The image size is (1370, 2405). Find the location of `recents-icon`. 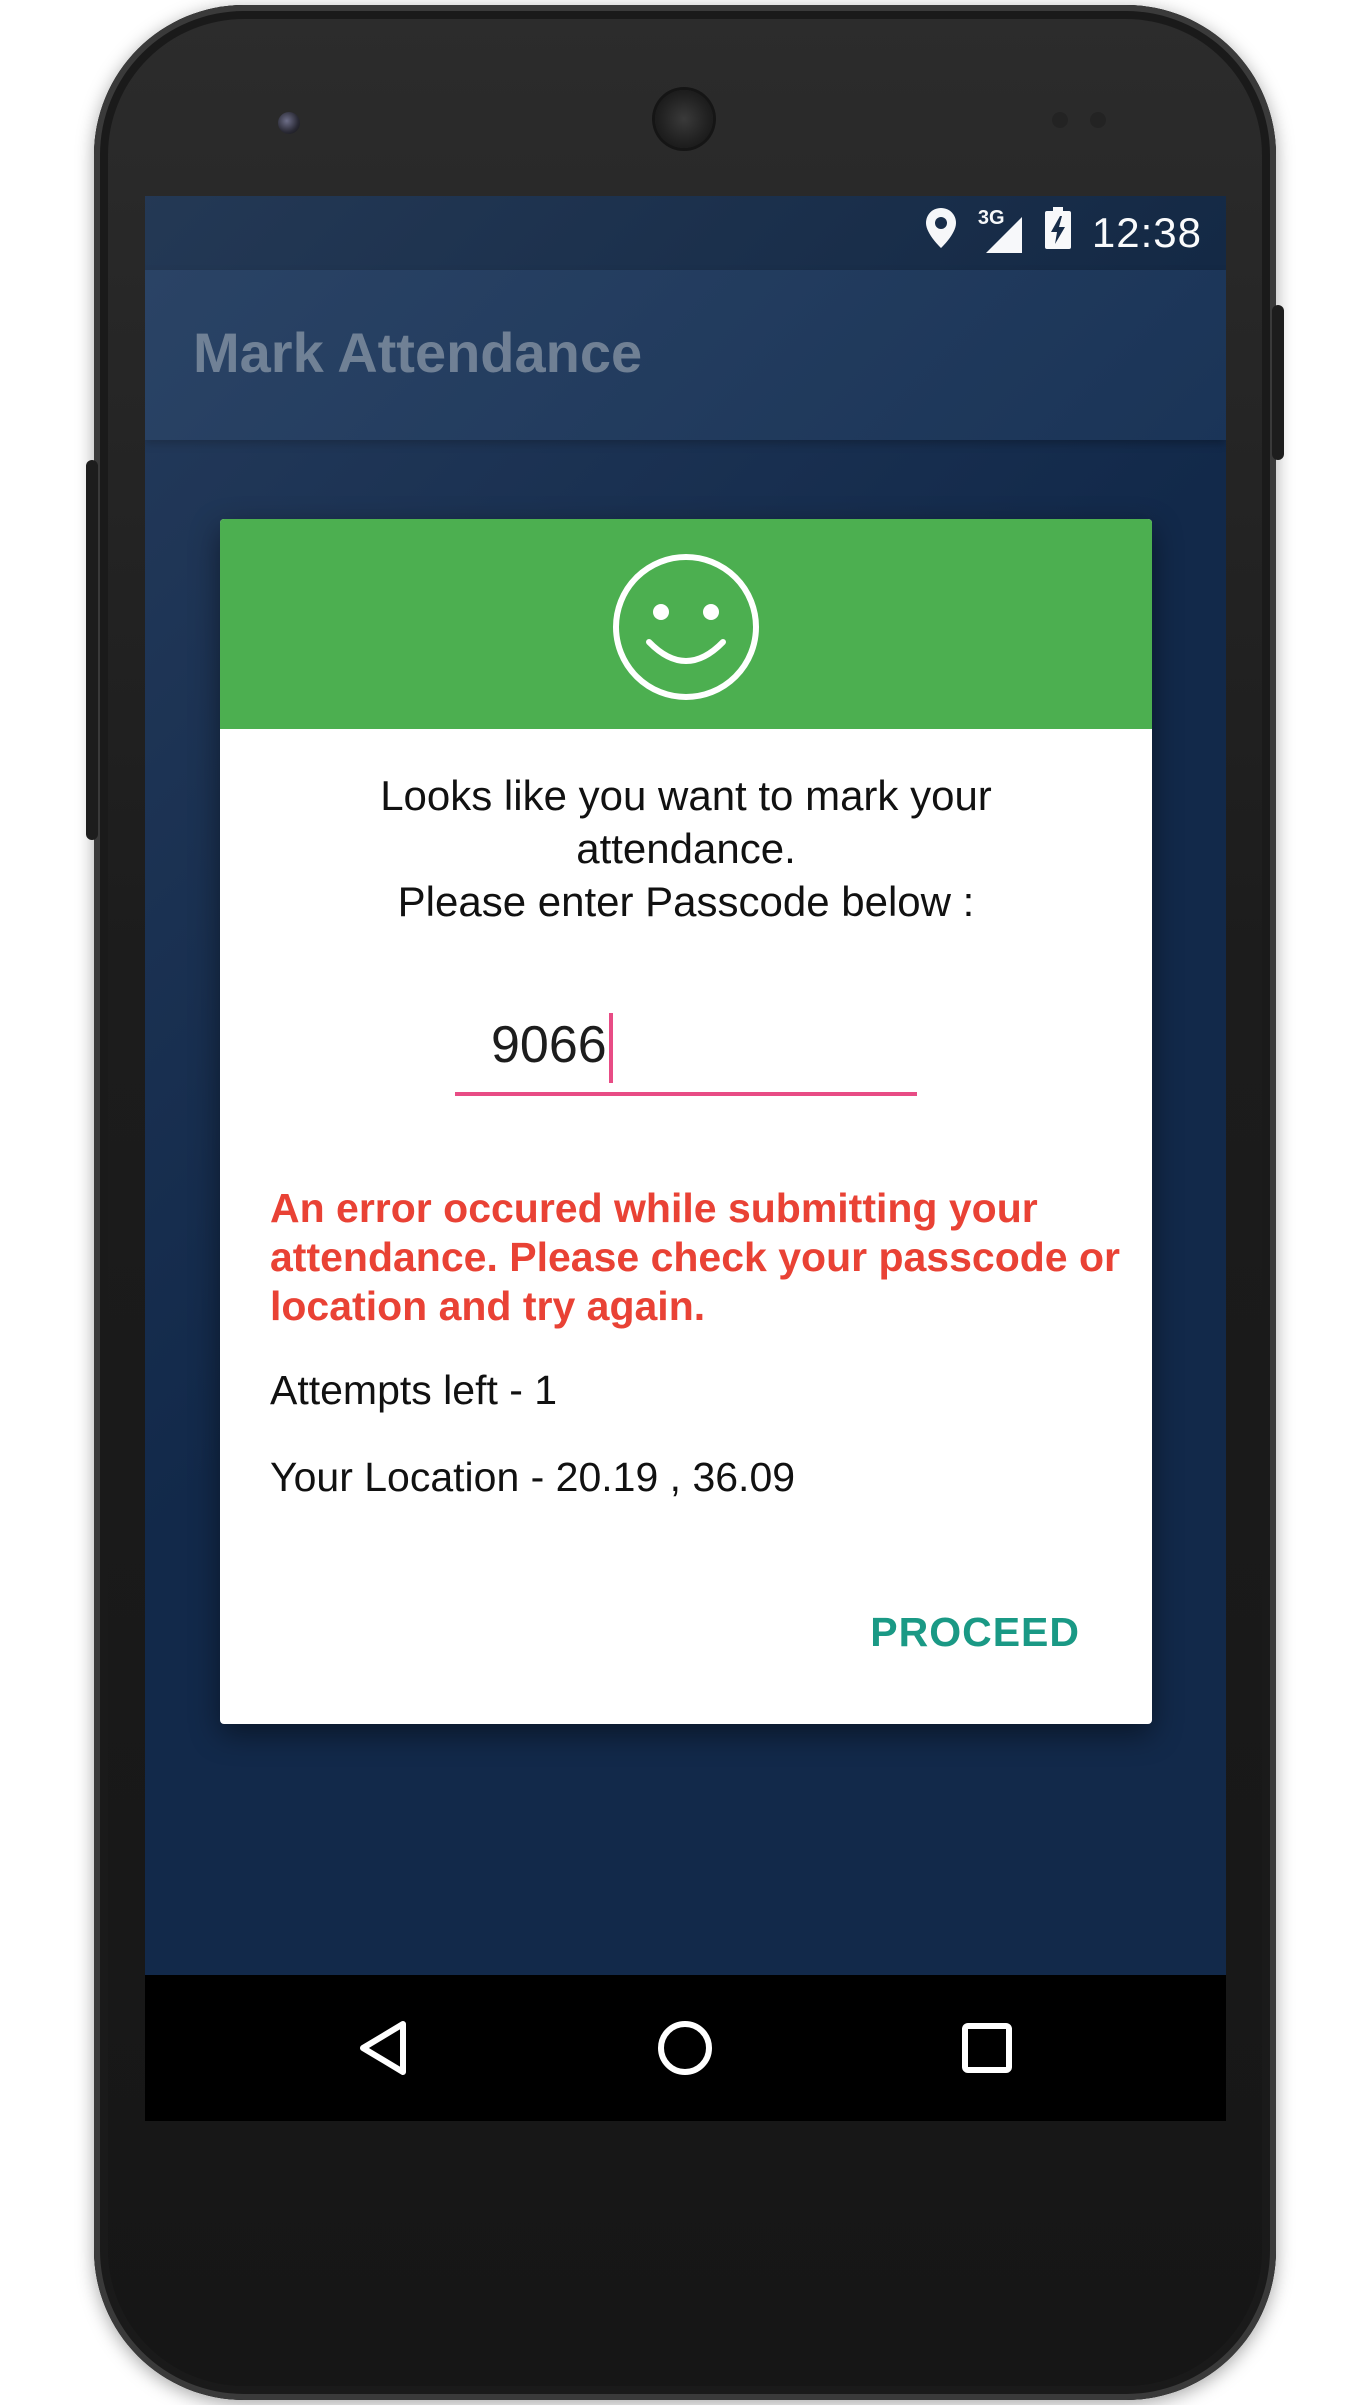

recents-icon is located at coordinates (987, 2048).